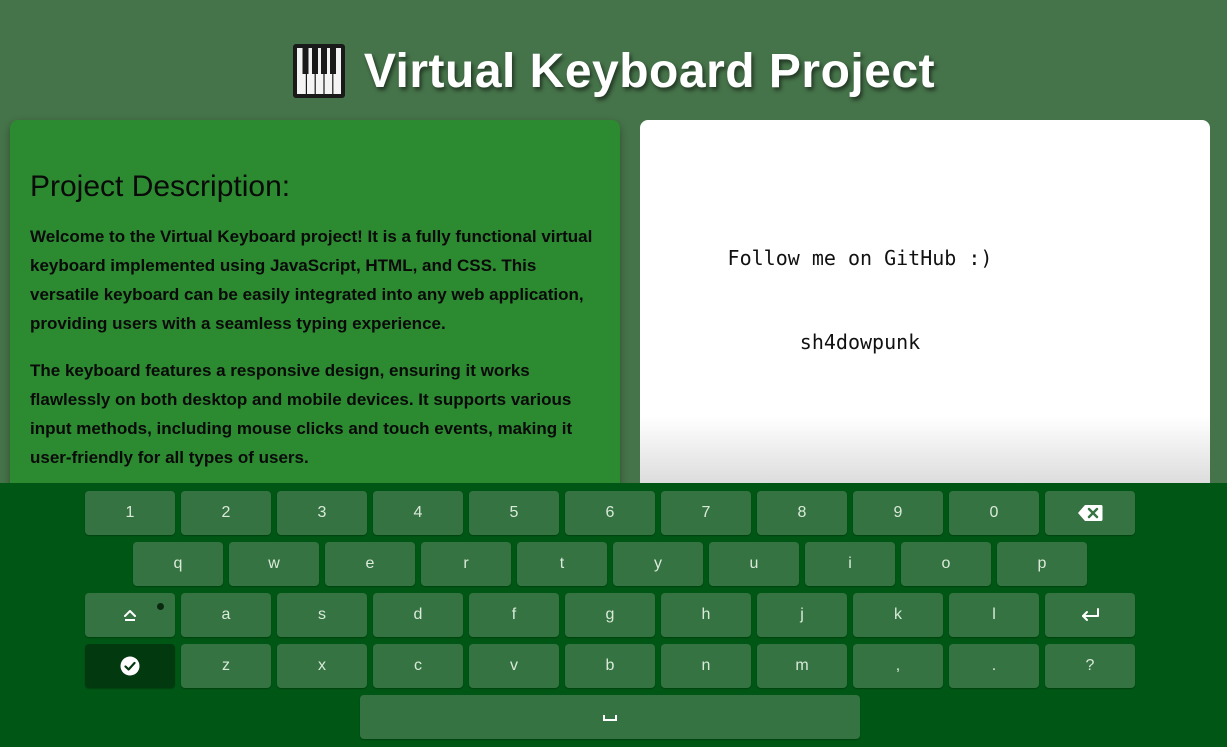 This screenshot has width=1227, height=747. What do you see at coordinates (514, 615) in the screenshot?
I see `key-f: f` at bounding box center [514, 615].